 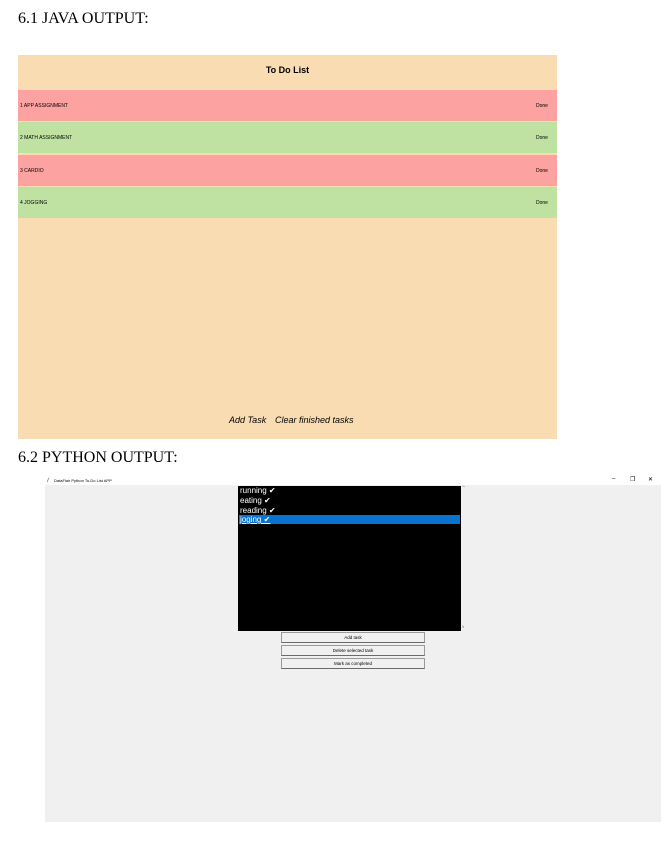 I want to click on scroll-down-arrow-icon: v, so click(x=463, y=626).